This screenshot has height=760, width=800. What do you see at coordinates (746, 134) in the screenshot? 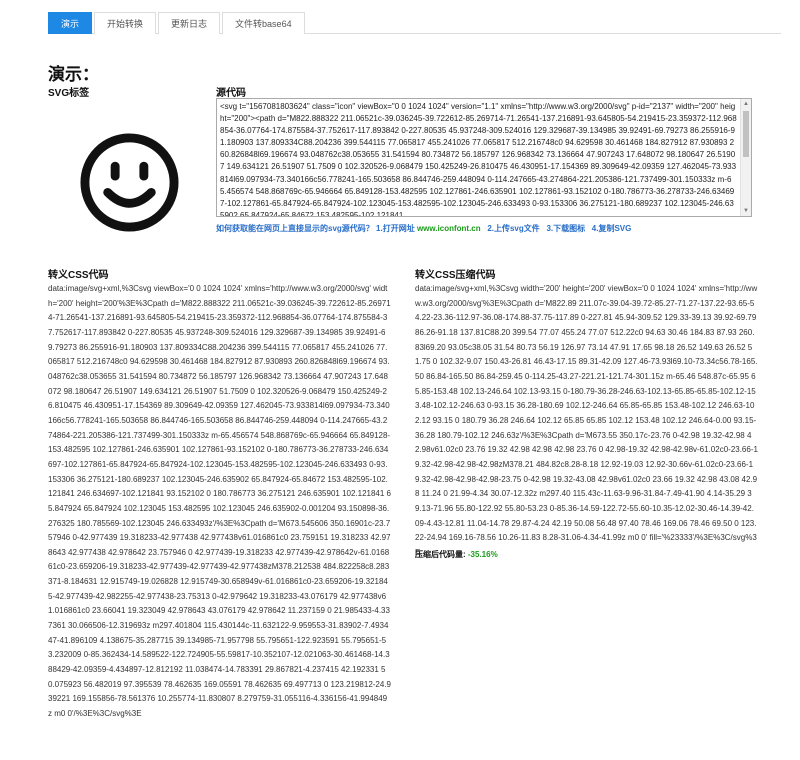
I see `scroll-thumb` at bounding box center [746, 134].